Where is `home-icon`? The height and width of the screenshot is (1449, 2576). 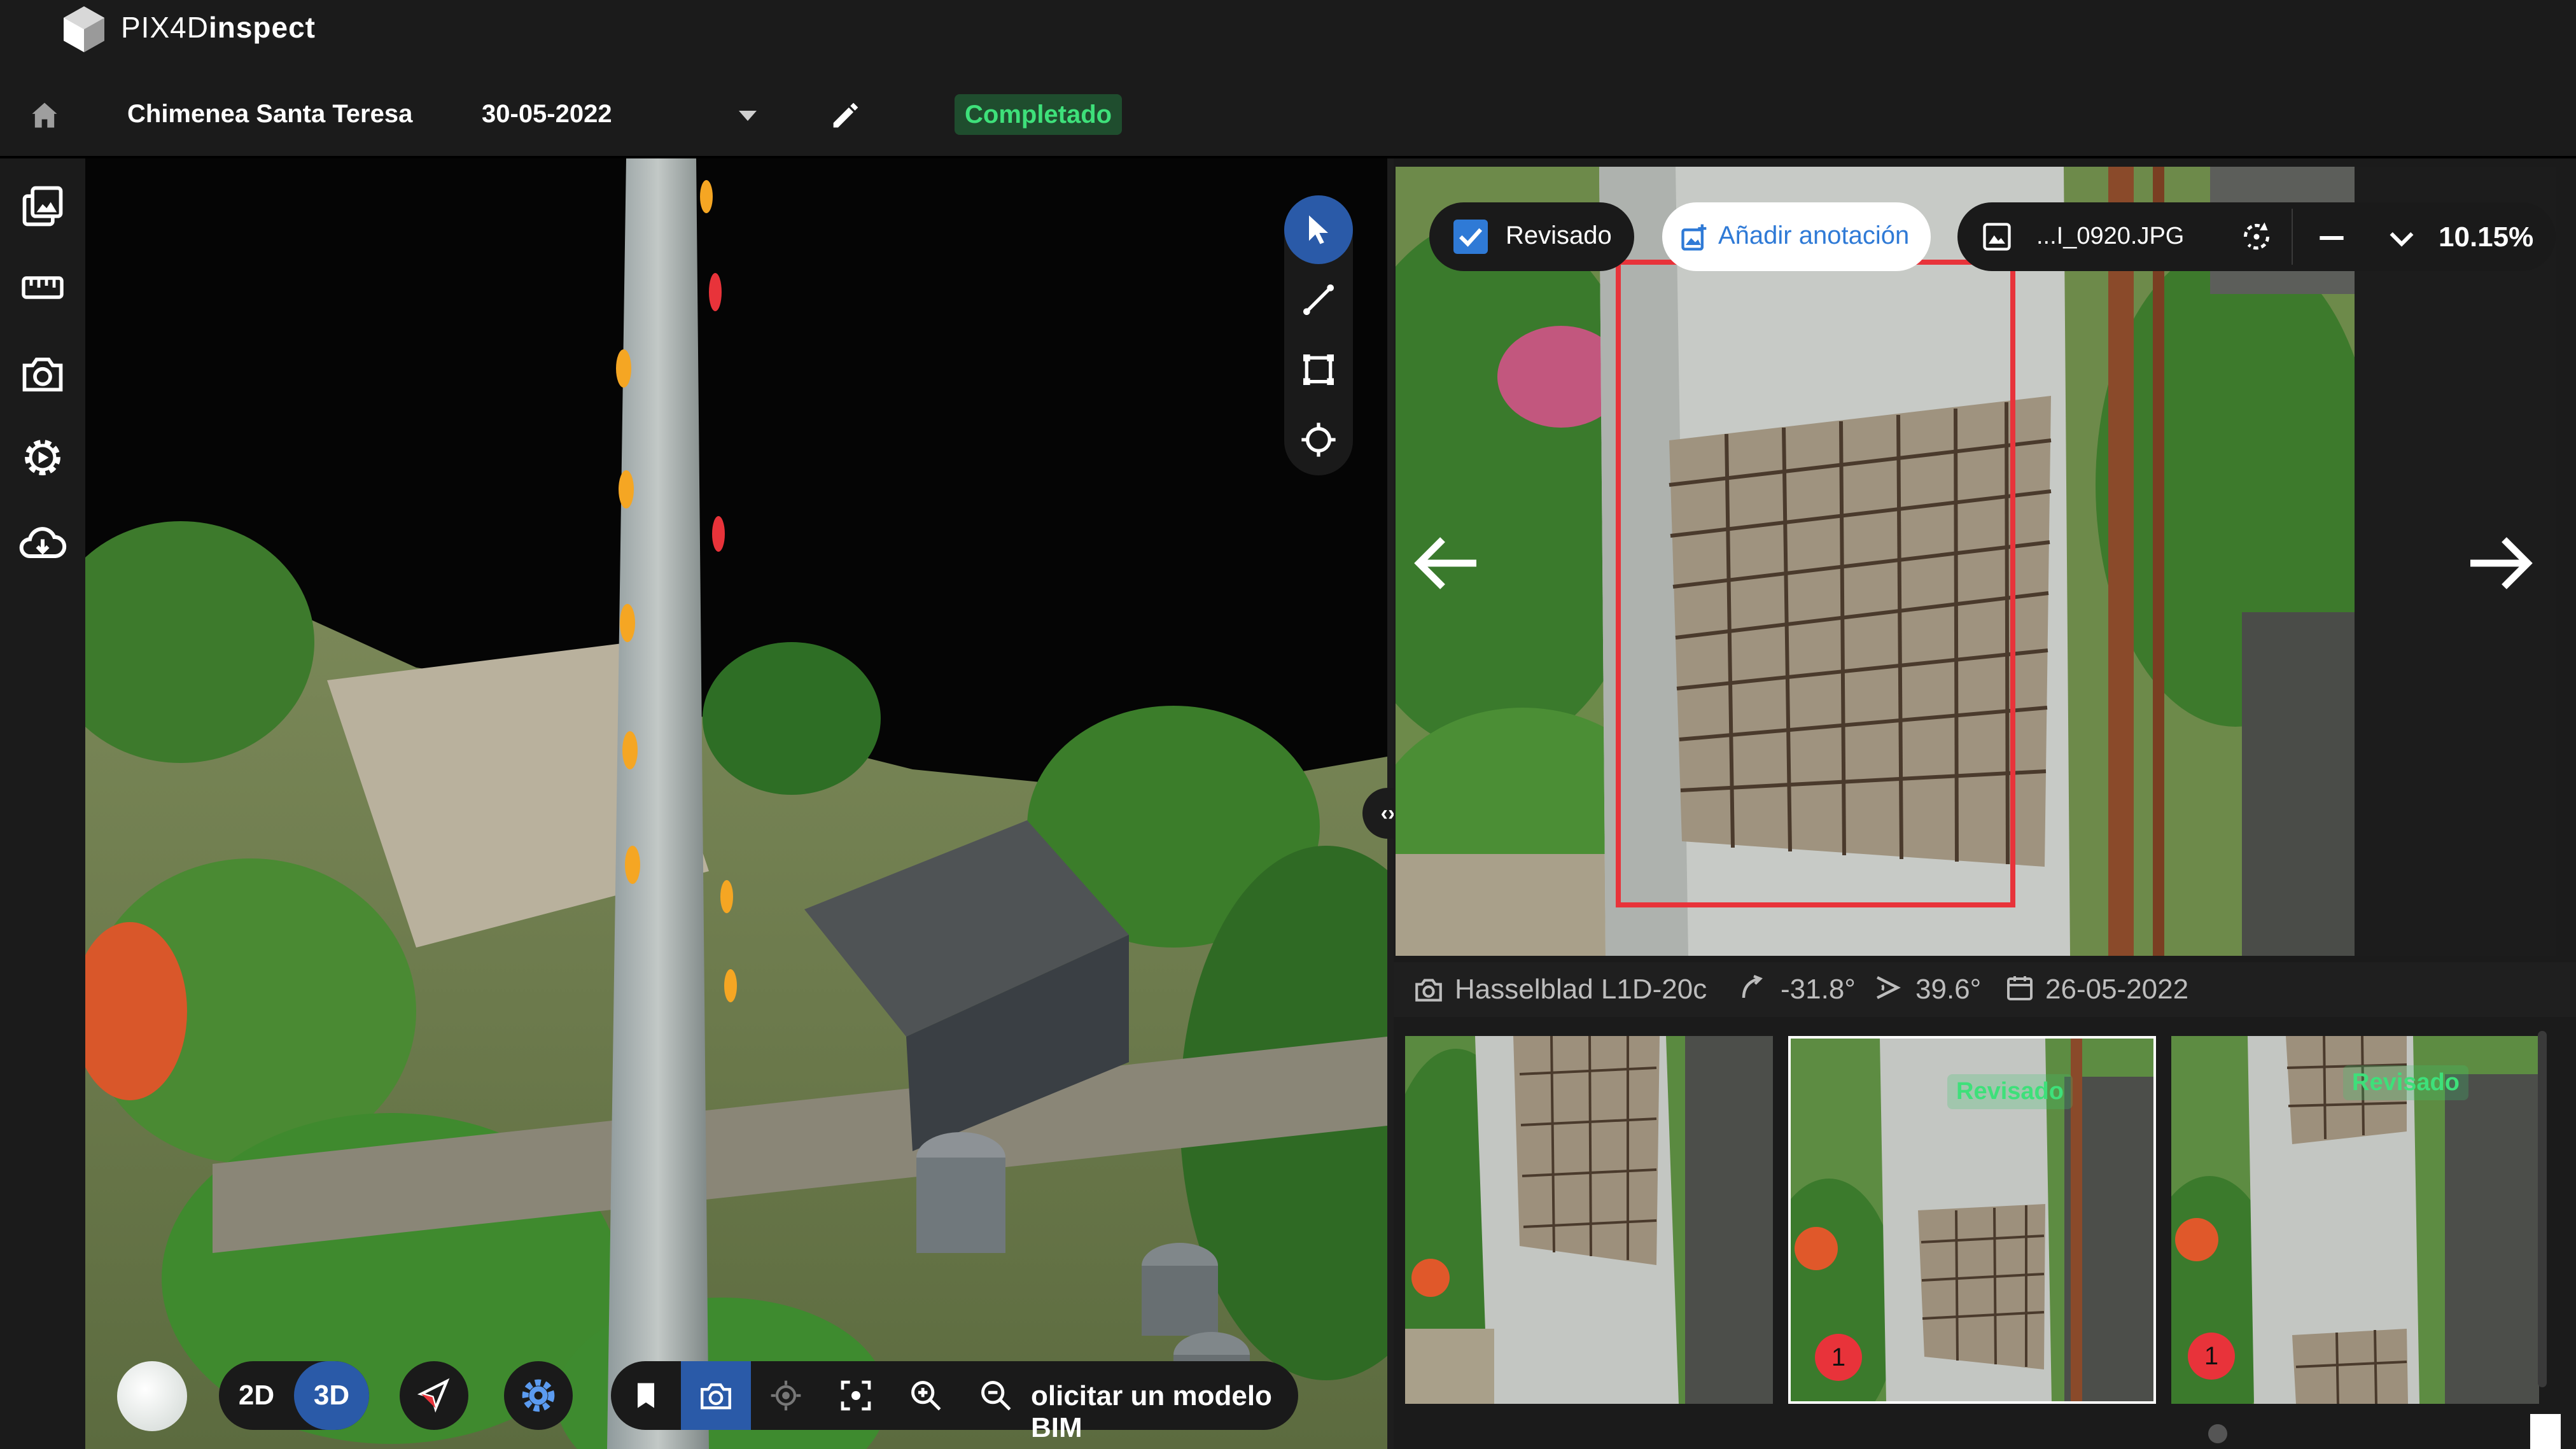 home-icon is located at coordinates (44, 115).